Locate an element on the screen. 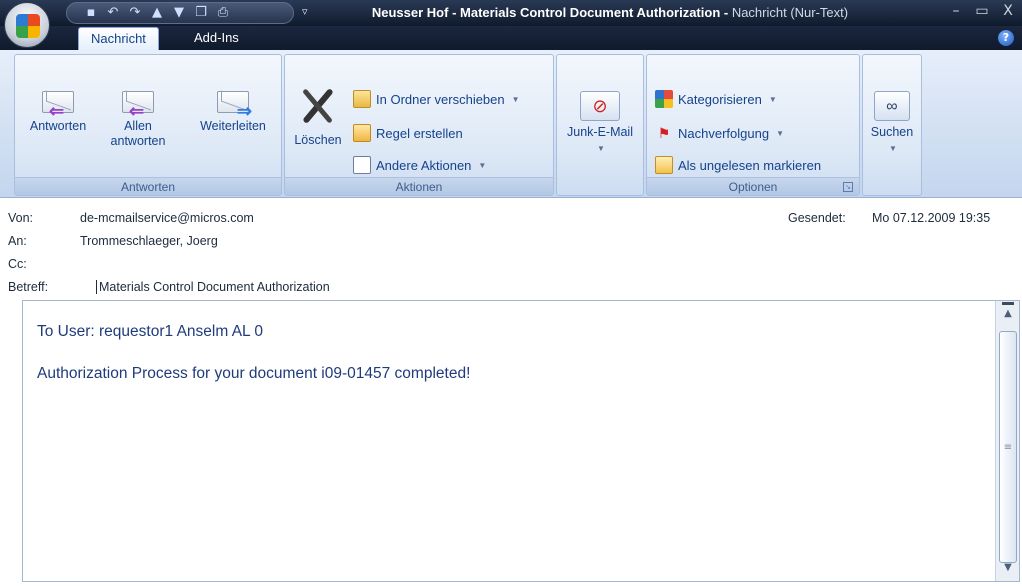  next-item-icon: ▼ is located at coordinates (179, 13).